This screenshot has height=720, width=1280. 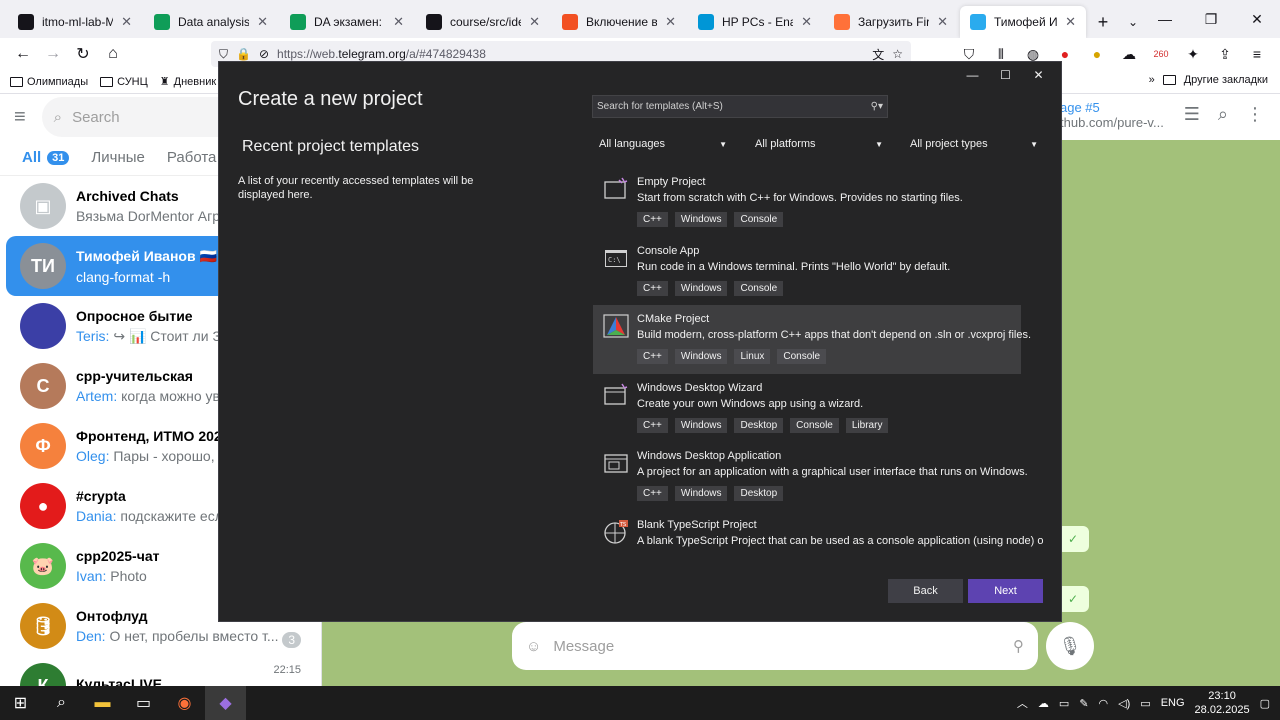 I want to click on pen-icon: ✎, so click(x=1083, y=703).